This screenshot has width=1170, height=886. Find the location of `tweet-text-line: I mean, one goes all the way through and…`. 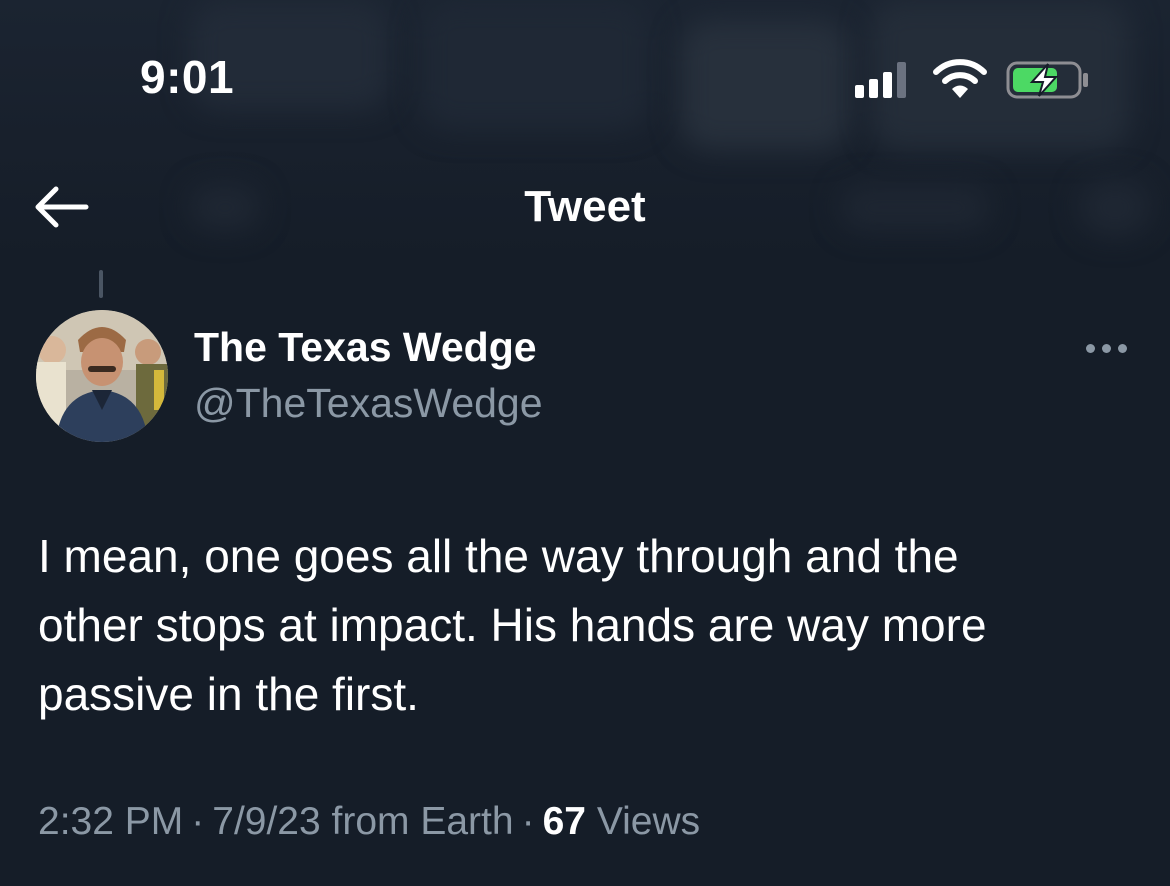

tweet-text-line: I mean, one goes all the way through and… is located at coordinates (498, 556).